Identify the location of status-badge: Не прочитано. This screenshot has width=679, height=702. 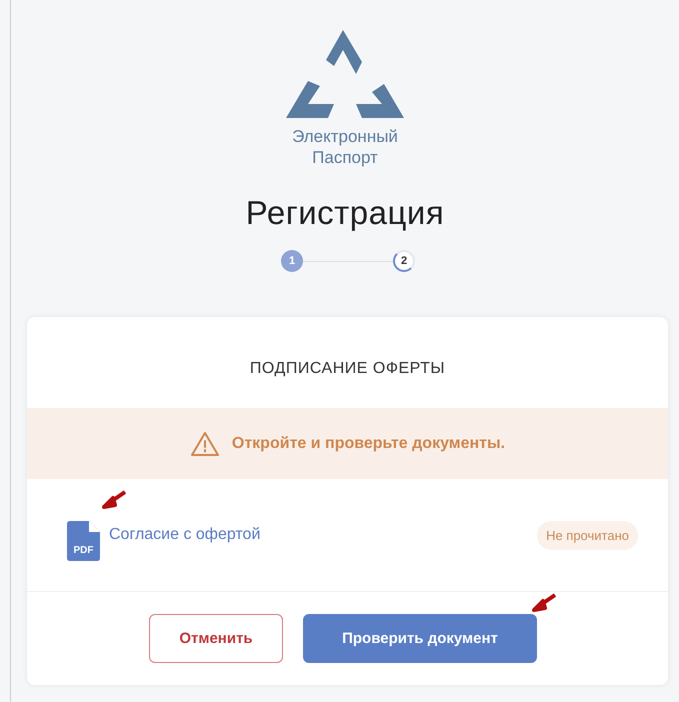
(587, 535).